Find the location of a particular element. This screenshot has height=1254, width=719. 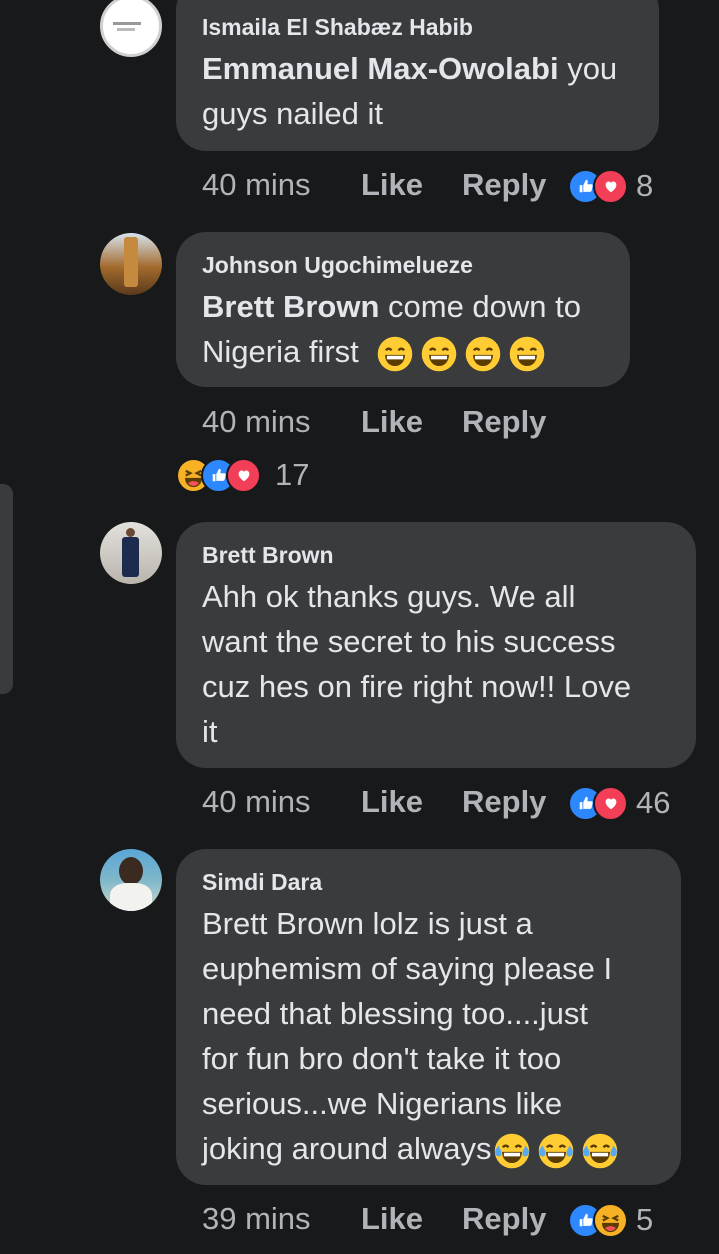

comment-author: Johnson Ugochimelueze is located at coordinates (403, 265).